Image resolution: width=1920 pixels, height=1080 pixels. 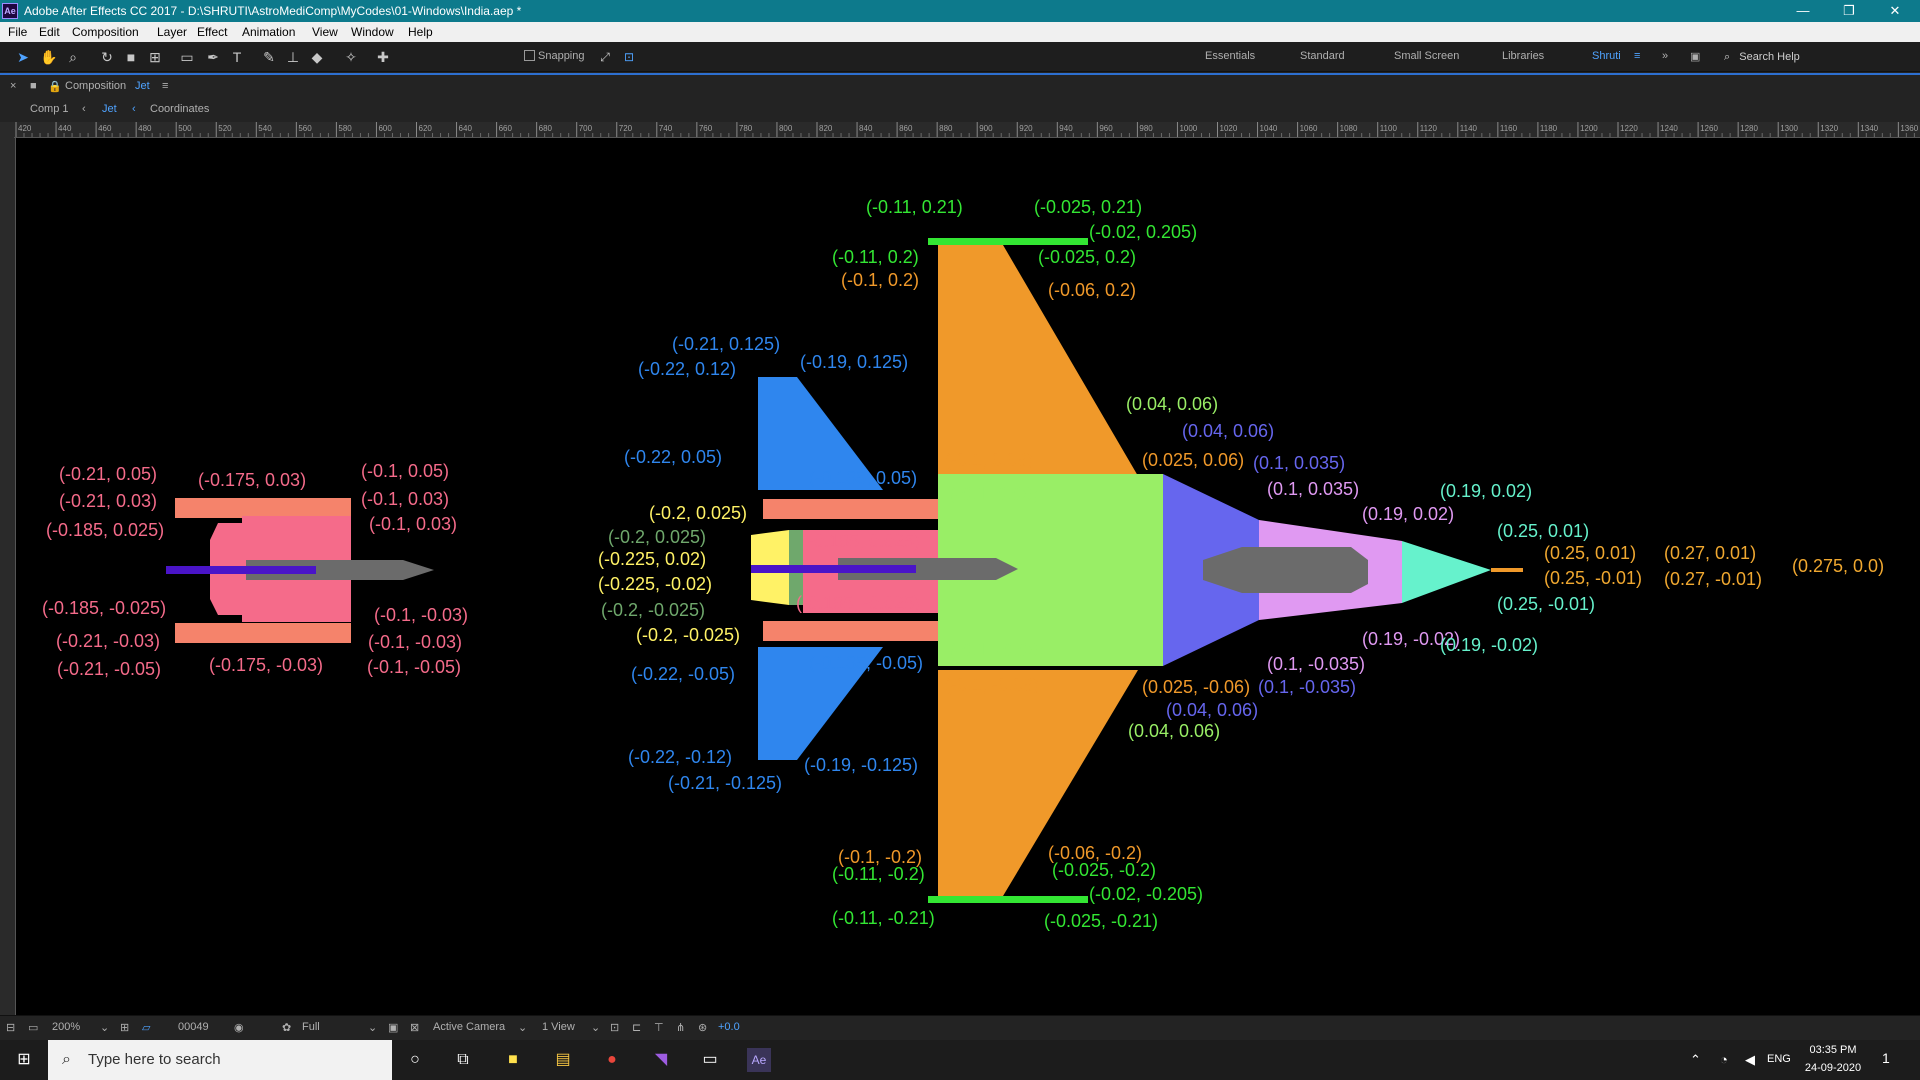 What do you see at coordinates (325, 32) in the screenshot?
I see `menu-view: View` at bounding box center [325, 32].